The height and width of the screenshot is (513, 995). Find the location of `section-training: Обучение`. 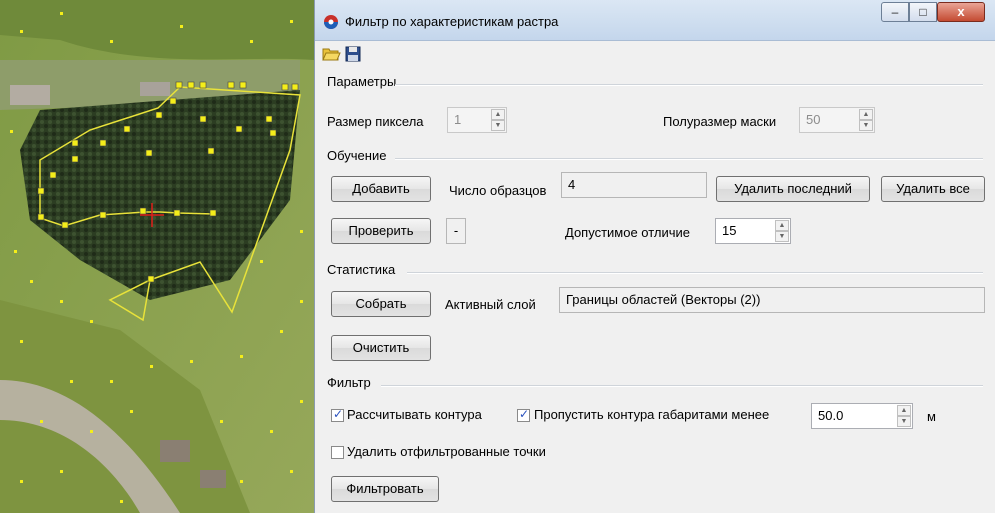

section-training: Обучение is located at coordinates (357, 155).